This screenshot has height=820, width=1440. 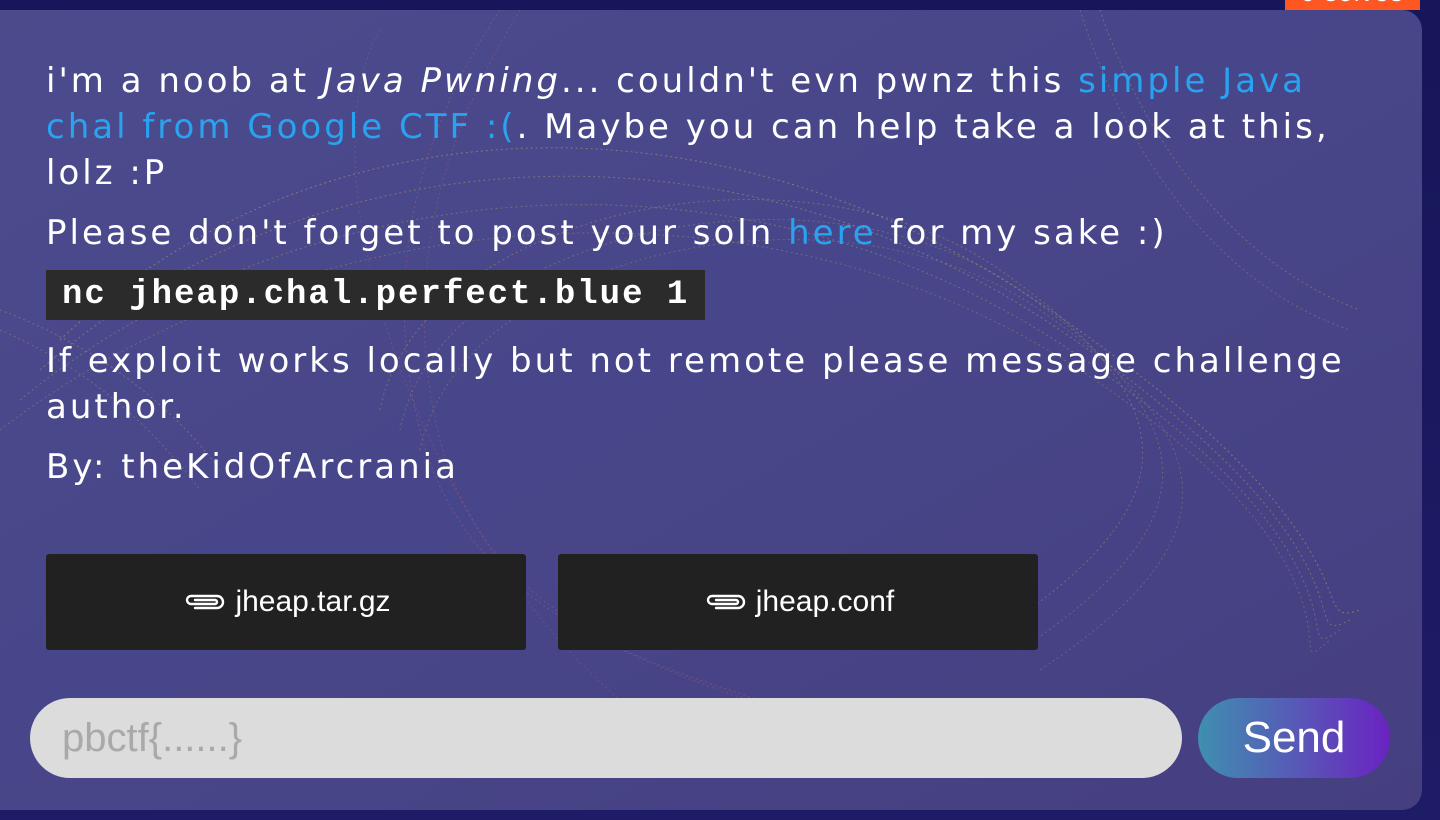 I want to click on solution-pre-text: Please don't forget to post your soln, so click(x=417, y=233).